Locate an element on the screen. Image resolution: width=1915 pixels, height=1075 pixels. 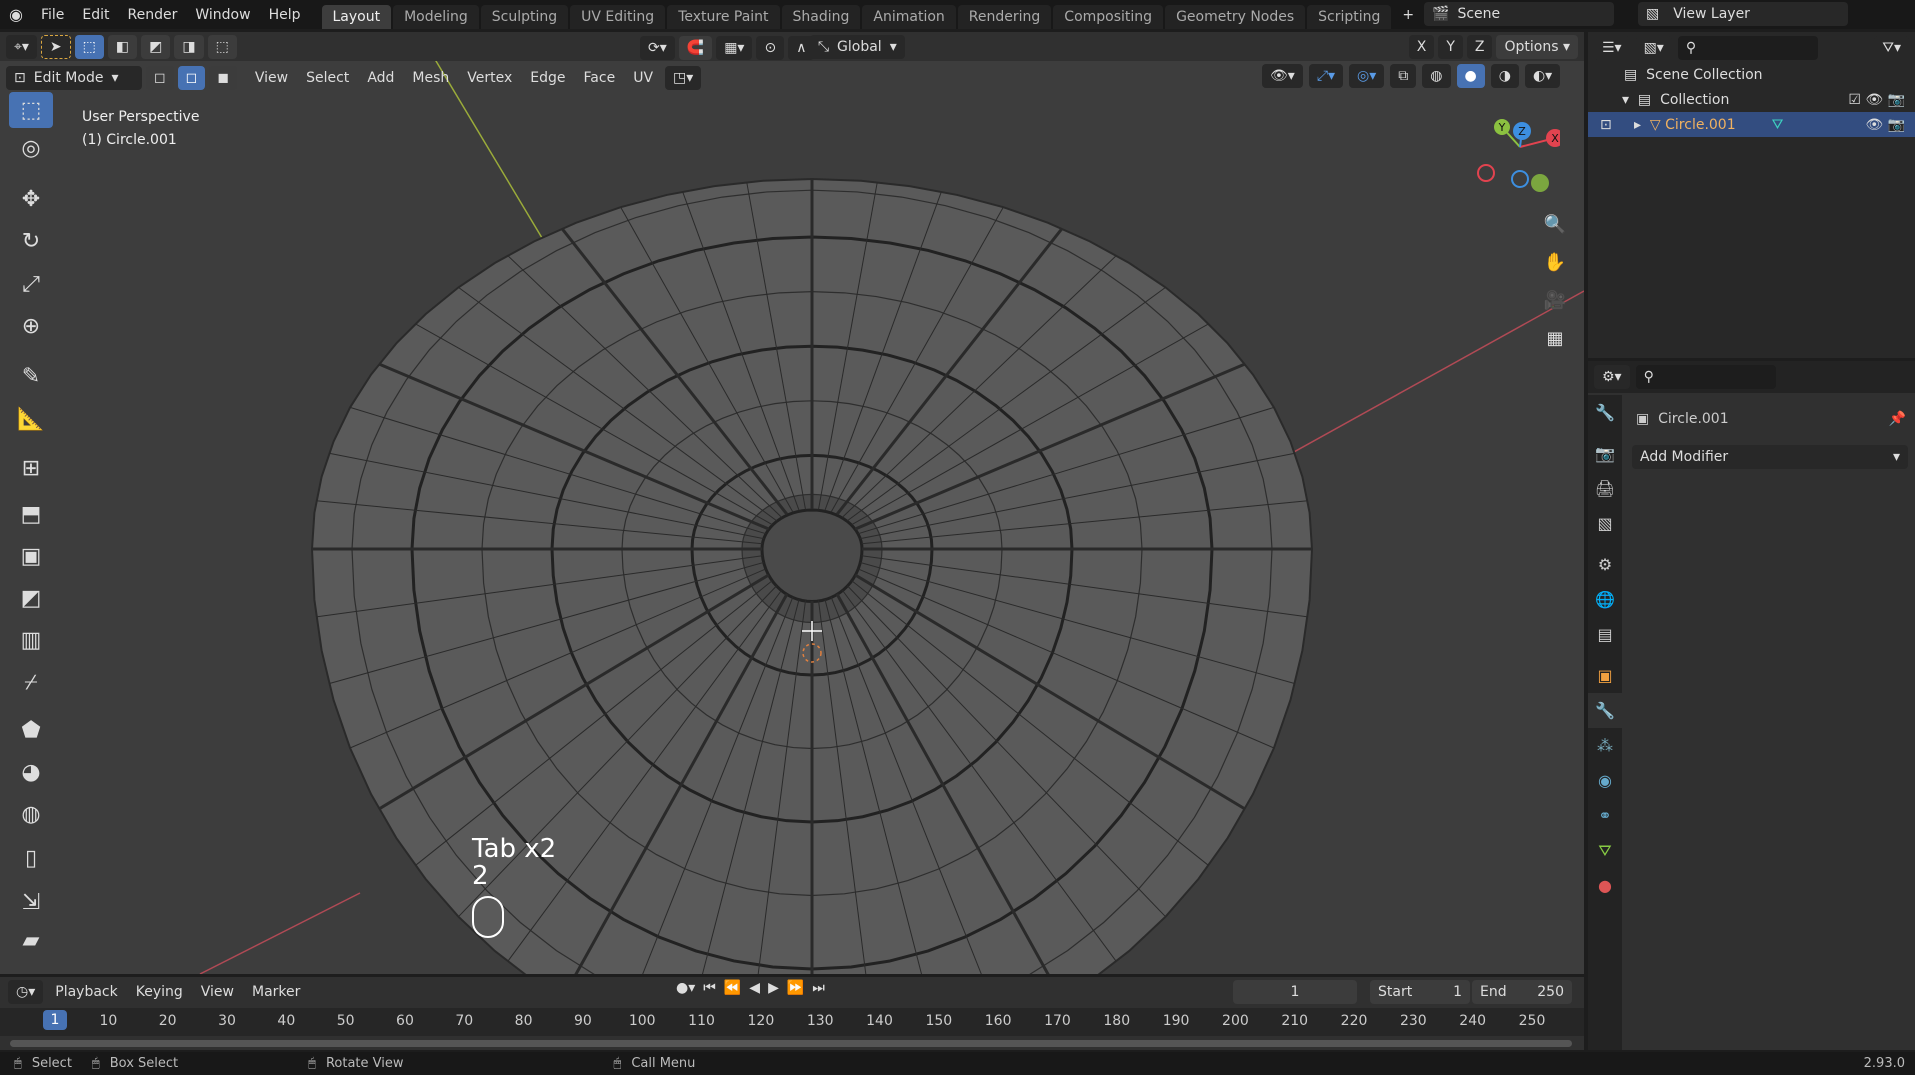
inset-faces-tool-icon: ▣ is located at coordinates (31, 556).